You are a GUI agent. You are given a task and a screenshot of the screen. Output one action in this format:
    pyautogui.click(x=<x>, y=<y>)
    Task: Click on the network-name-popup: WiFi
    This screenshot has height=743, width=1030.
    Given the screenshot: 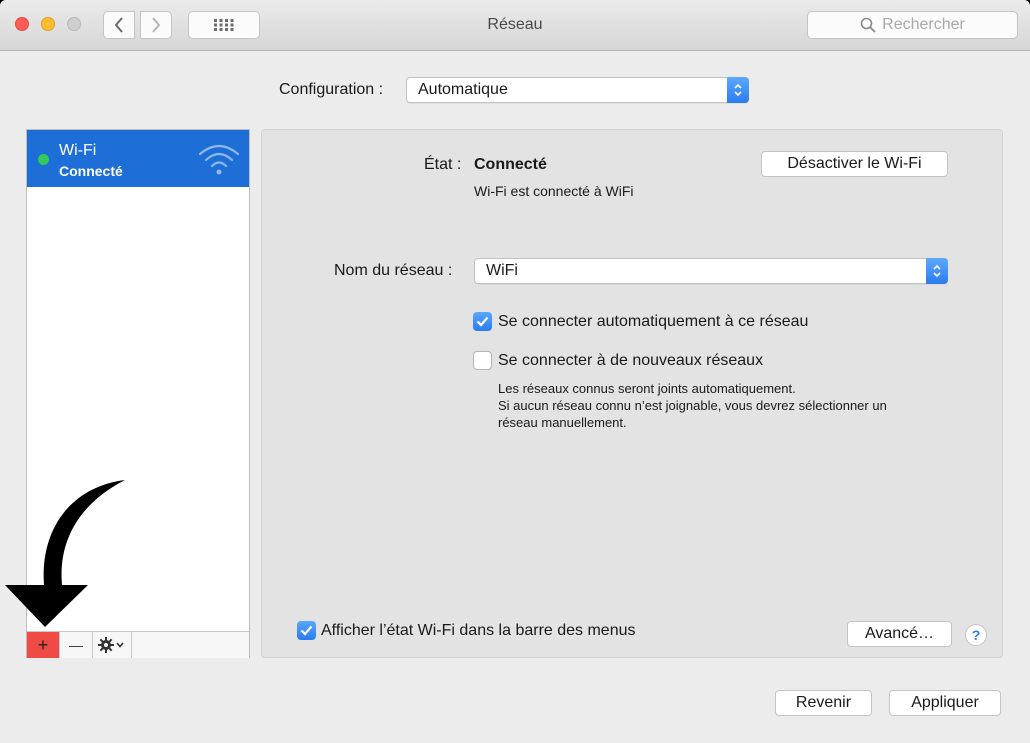 What is the action you would take?
    pyautogui.click(x=711, y=271)
    